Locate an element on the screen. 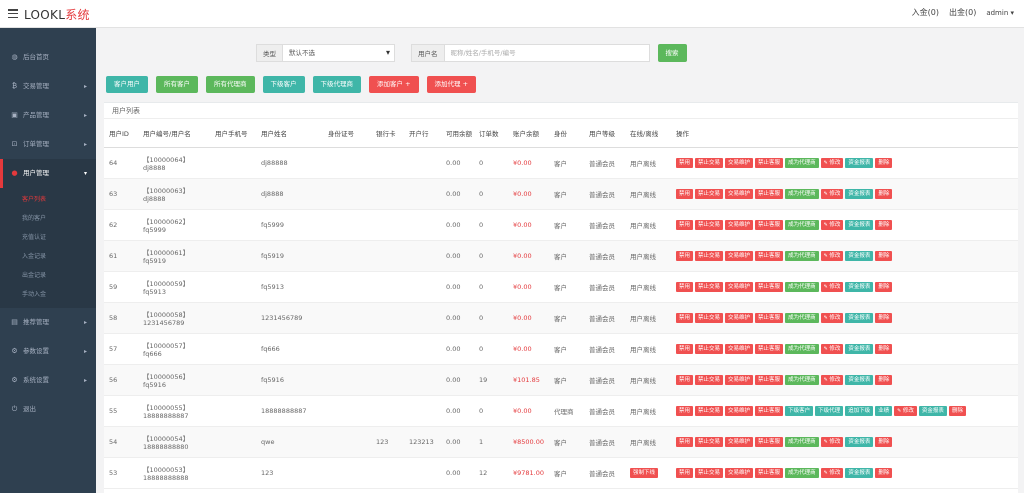  search-button: 搜索 is located at coordinates (672, 53).